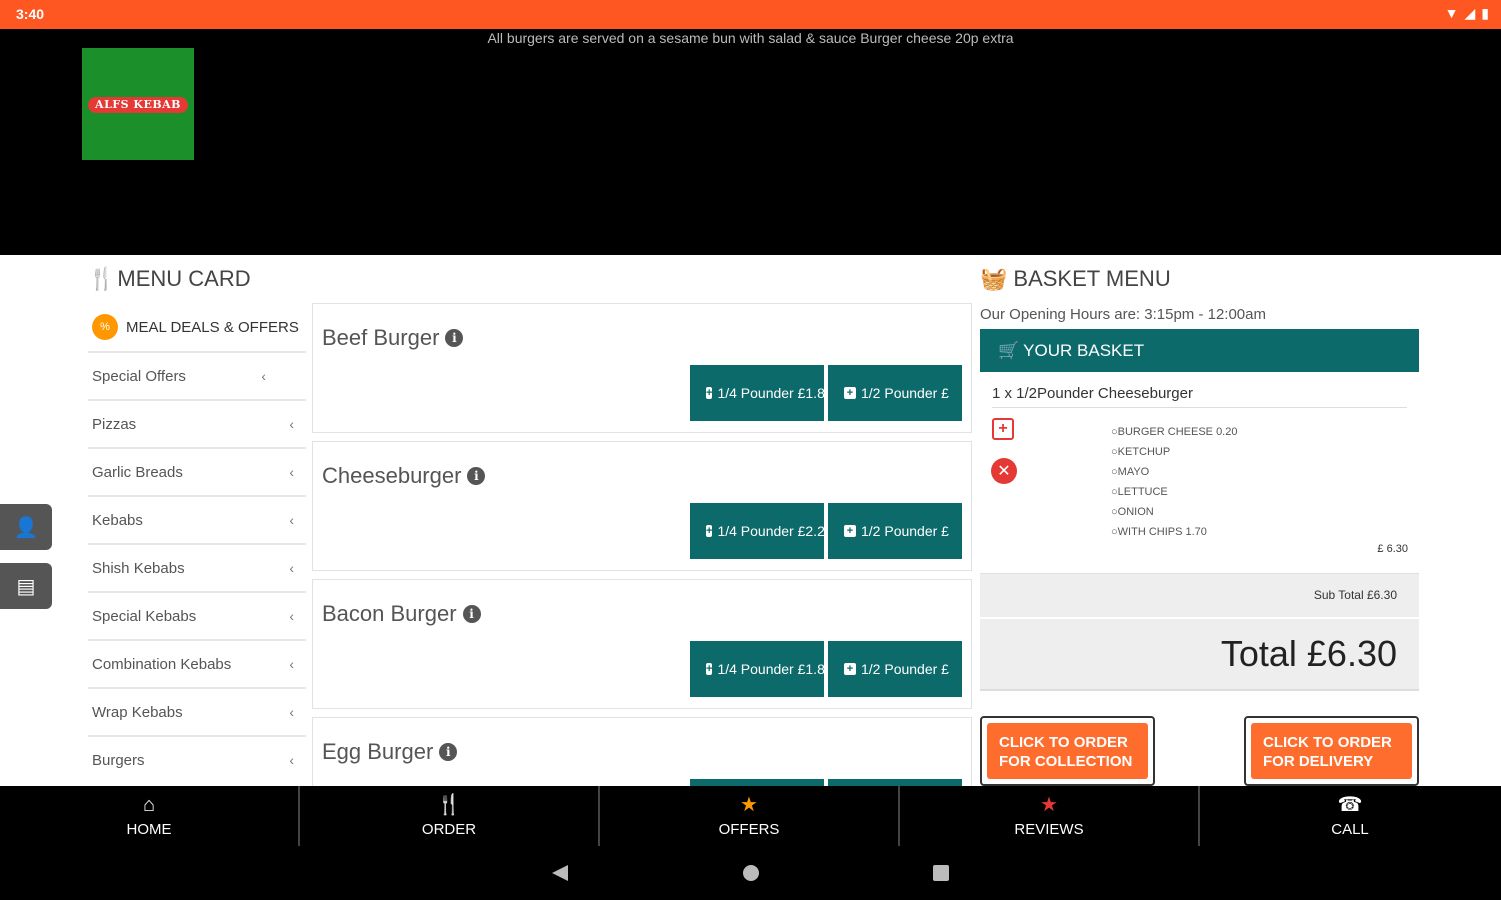  I want to click on product-card: Egg Burger i, so click(642, 751).